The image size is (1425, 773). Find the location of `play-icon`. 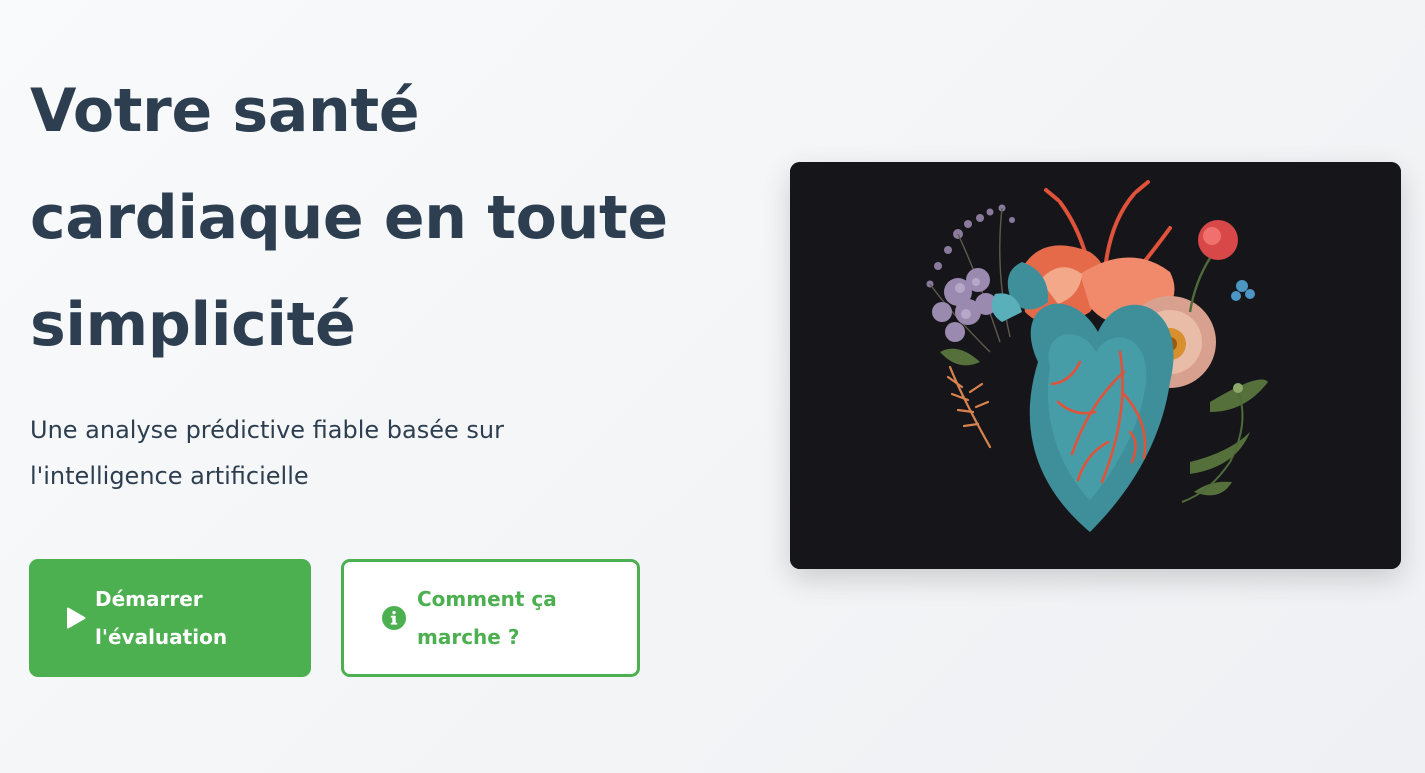

play-icon is located at coordinates (76, 618).